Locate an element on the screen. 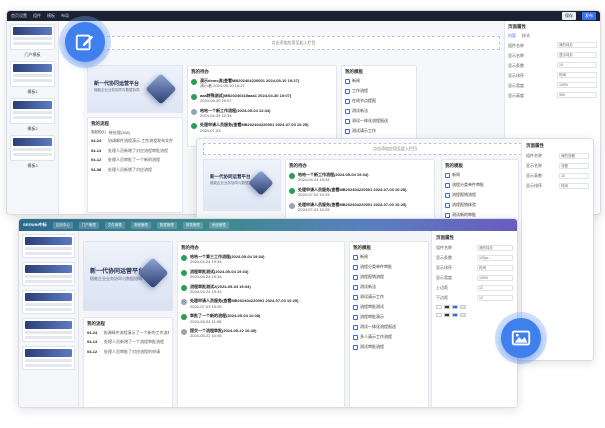 The width and height of the screenshot is (605, 428). nav-tab: 应用中心 is located at coordinates (62, 225).